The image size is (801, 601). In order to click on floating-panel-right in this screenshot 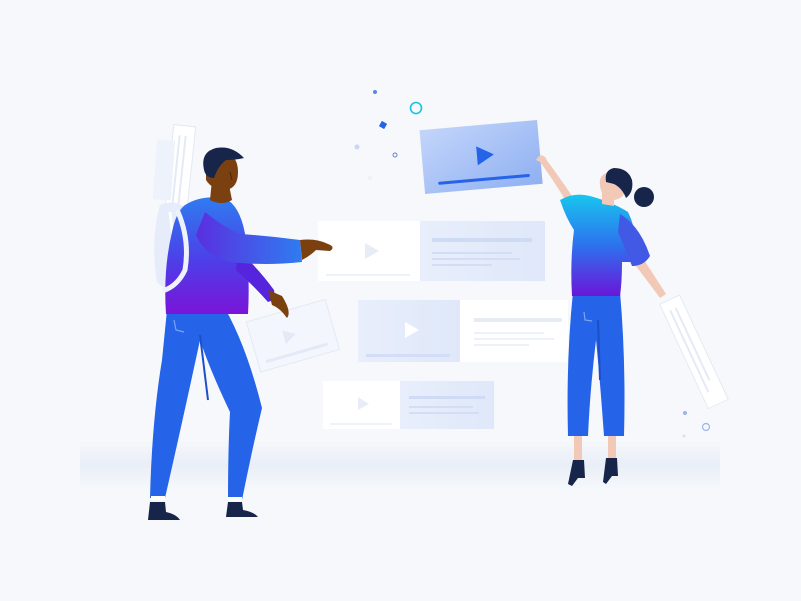, I will do `click(694, 352)`.